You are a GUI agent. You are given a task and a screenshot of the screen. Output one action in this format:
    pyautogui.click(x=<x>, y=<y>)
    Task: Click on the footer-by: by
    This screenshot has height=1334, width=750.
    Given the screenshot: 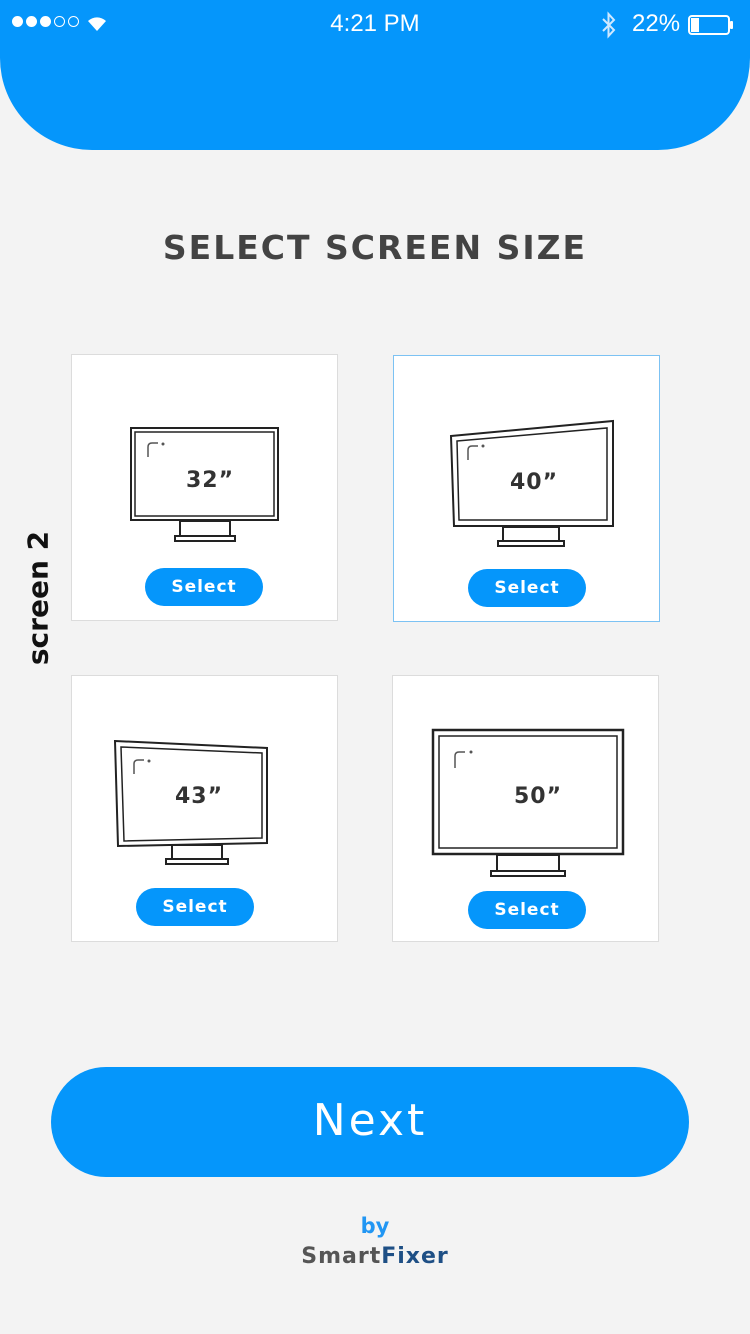 What is the action you would take?
    pyautogui.click(x=375, y=1226)
    